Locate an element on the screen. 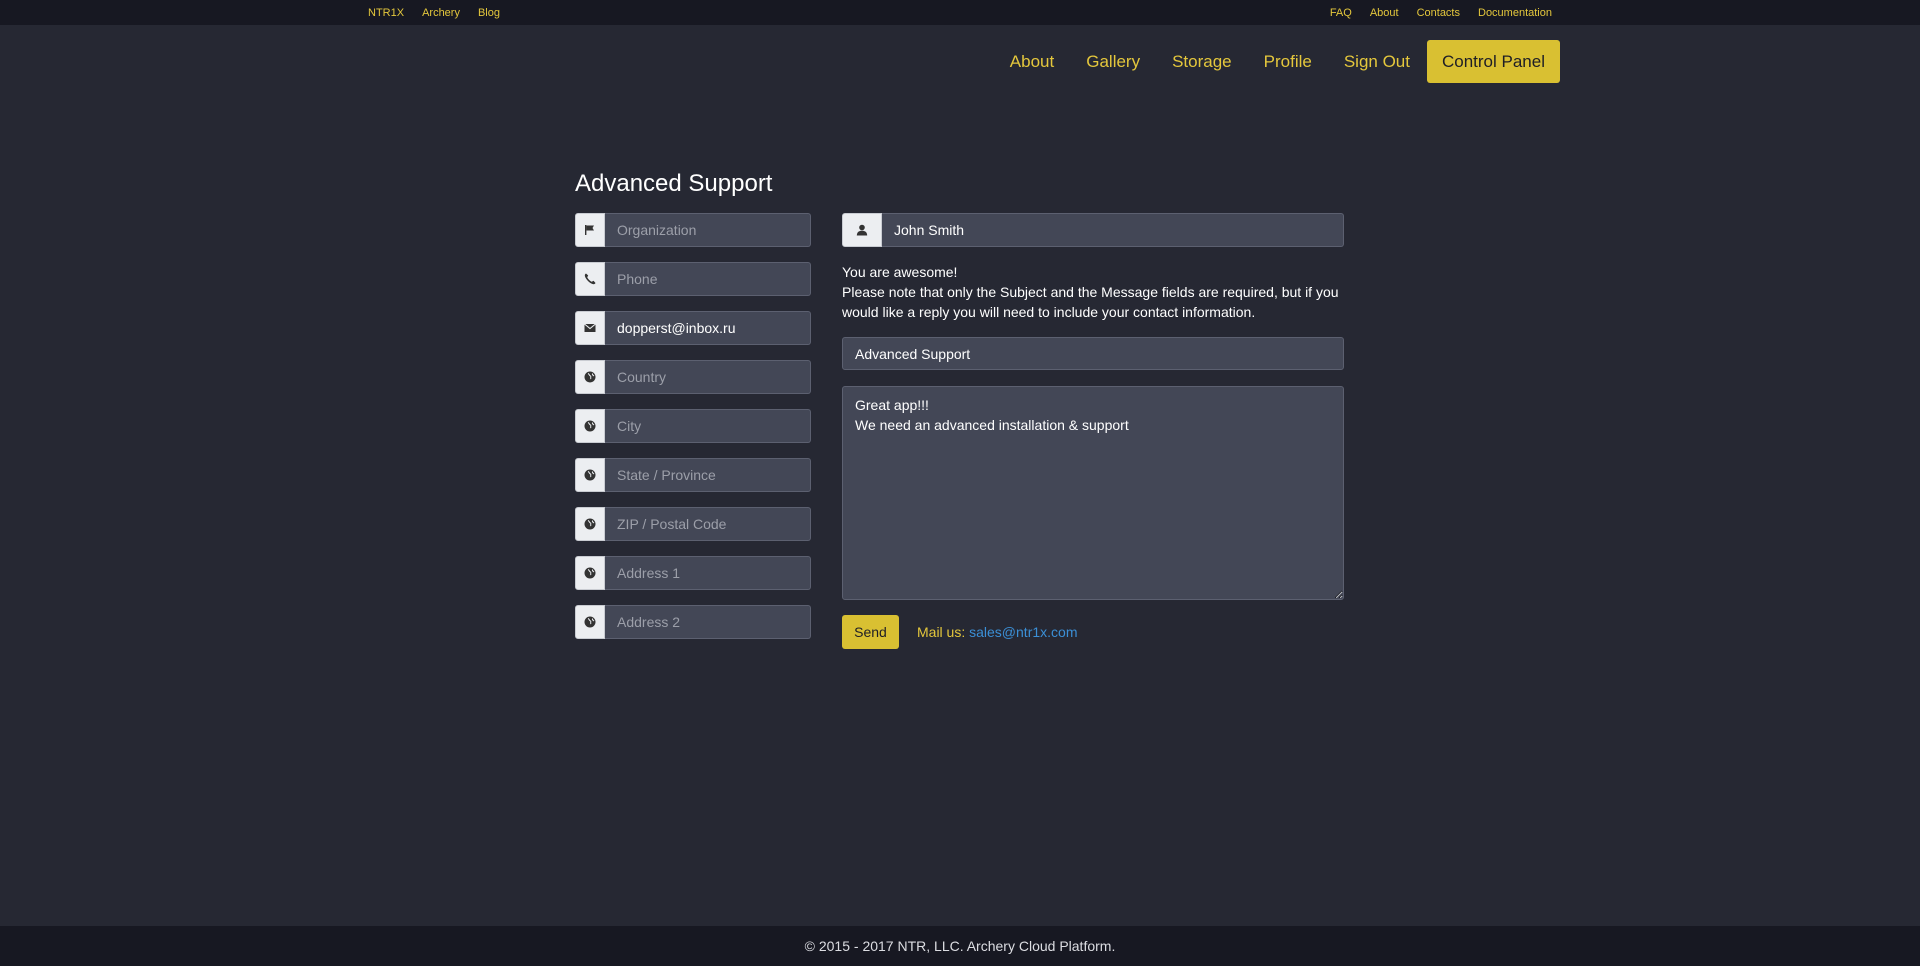 Image resolution: width=1920 pixels, height=966 pixels. zip-input is located at coordinates (708, 524).